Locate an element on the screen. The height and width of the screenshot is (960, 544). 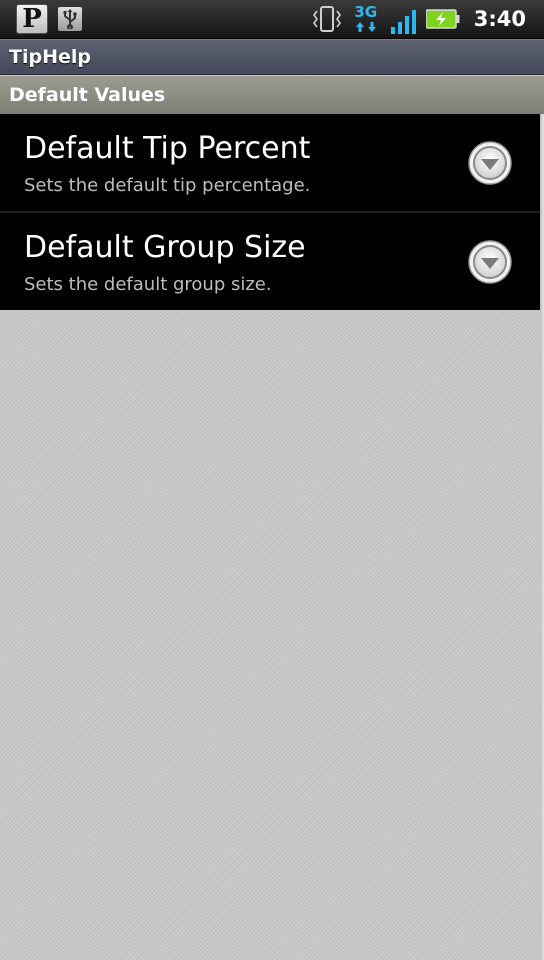
signal-icon is located at coordinates (403, 22).